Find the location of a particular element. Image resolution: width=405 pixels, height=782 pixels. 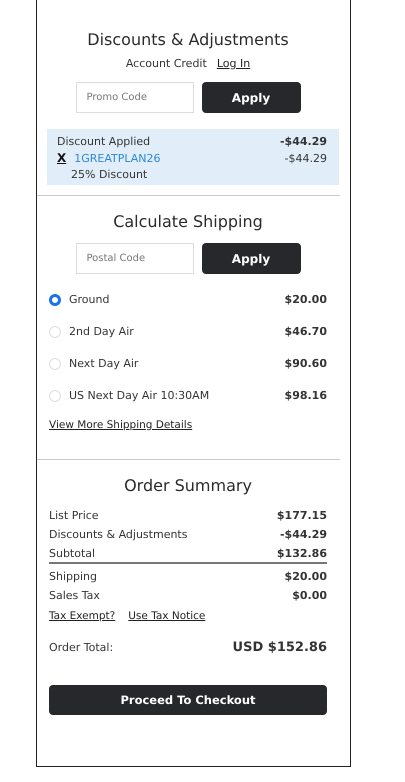

section-title: Calculate Shipping is located at coordinates (188, 221).